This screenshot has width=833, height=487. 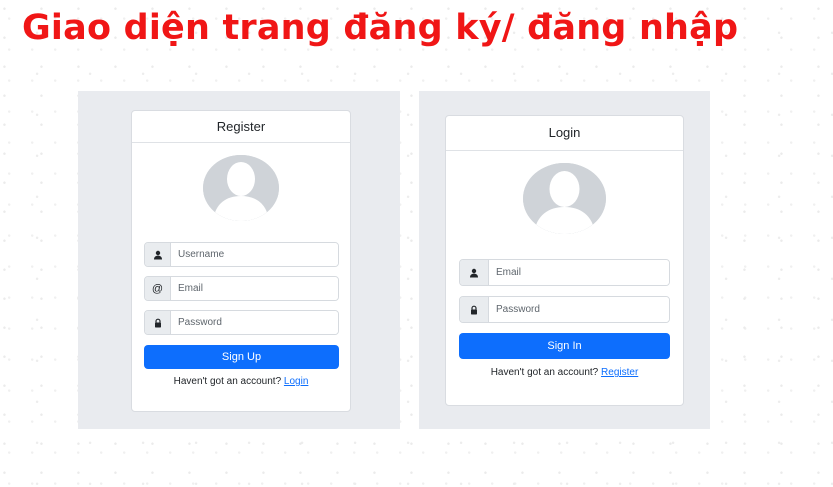 What do you see at coordinates (579, 272) in the screenshot?
I see `login-email-input` at bounding box center [579, 272].